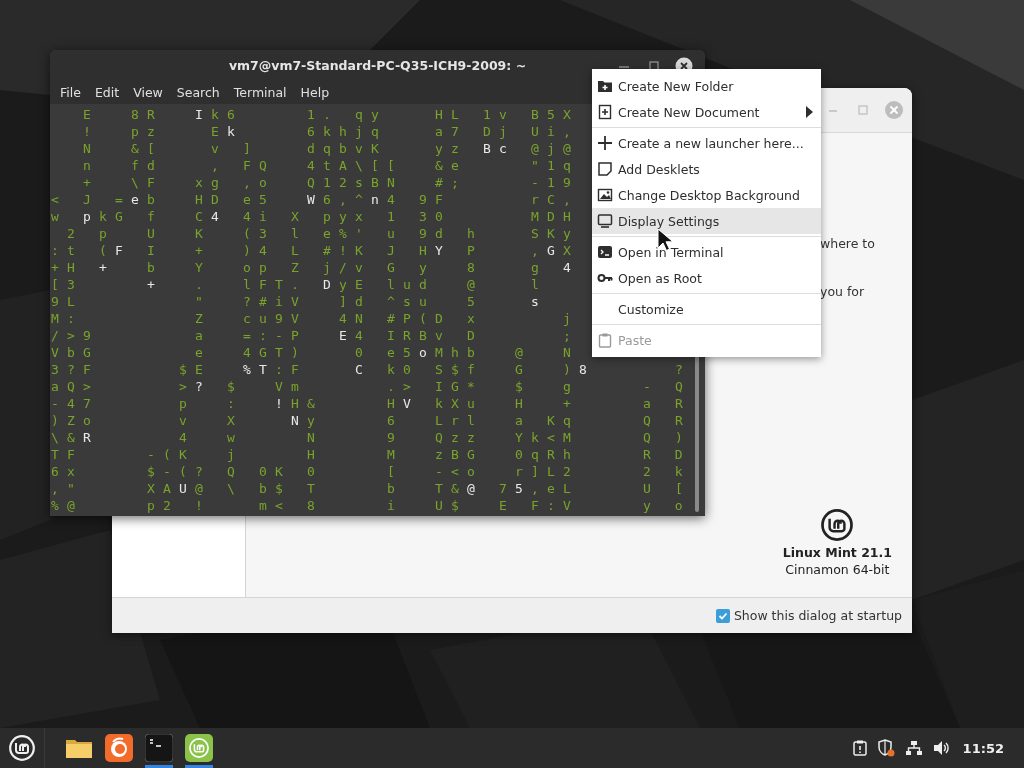 The height and width of the screenshot is (768, 1024). I want to click on menu-item: Search, so click(198, 92).